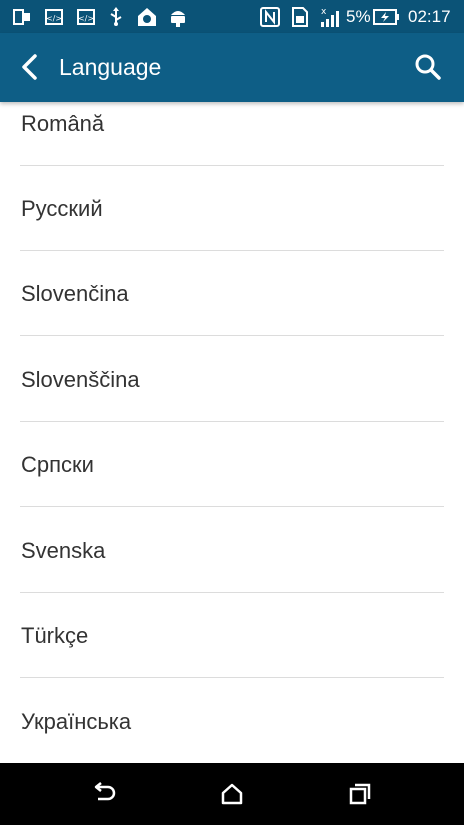  Describe the element at coordinates (232, 208) in the screenshot. I see `list-item: Русский` at that location.